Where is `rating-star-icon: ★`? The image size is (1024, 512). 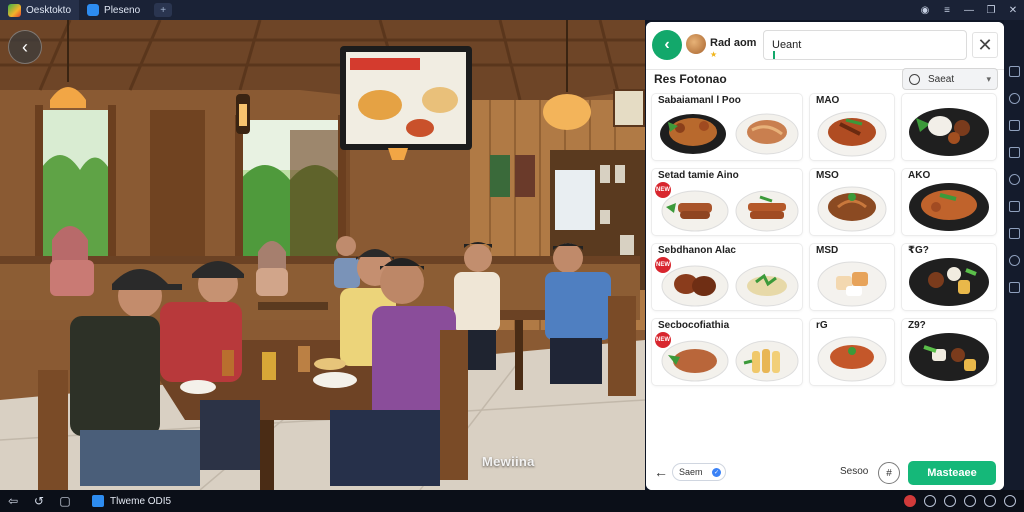 rating-star-icon: ★ is located at coordinates (714, 54).